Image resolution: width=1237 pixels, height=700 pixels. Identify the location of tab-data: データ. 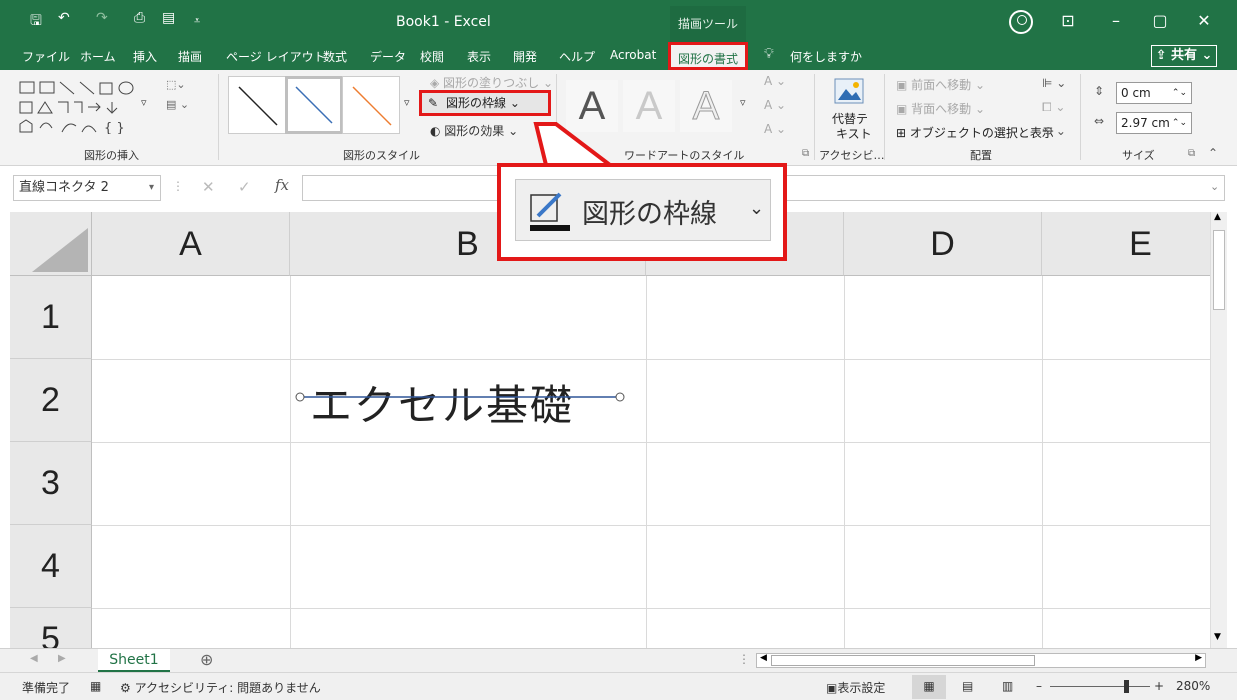
(388, 56).